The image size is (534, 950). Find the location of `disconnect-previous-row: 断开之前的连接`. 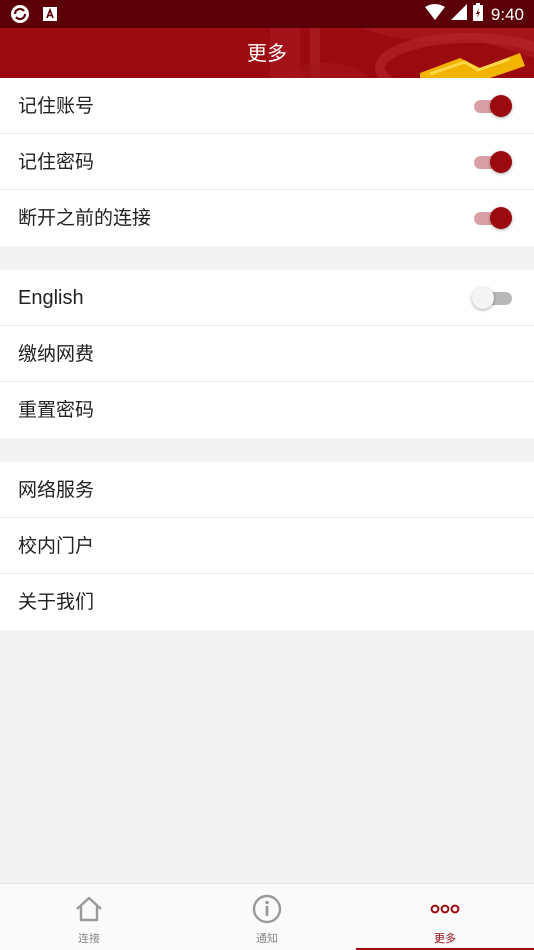

disconnect-previous-row: 断开之前的连接 is located at coordinates (267, 218).